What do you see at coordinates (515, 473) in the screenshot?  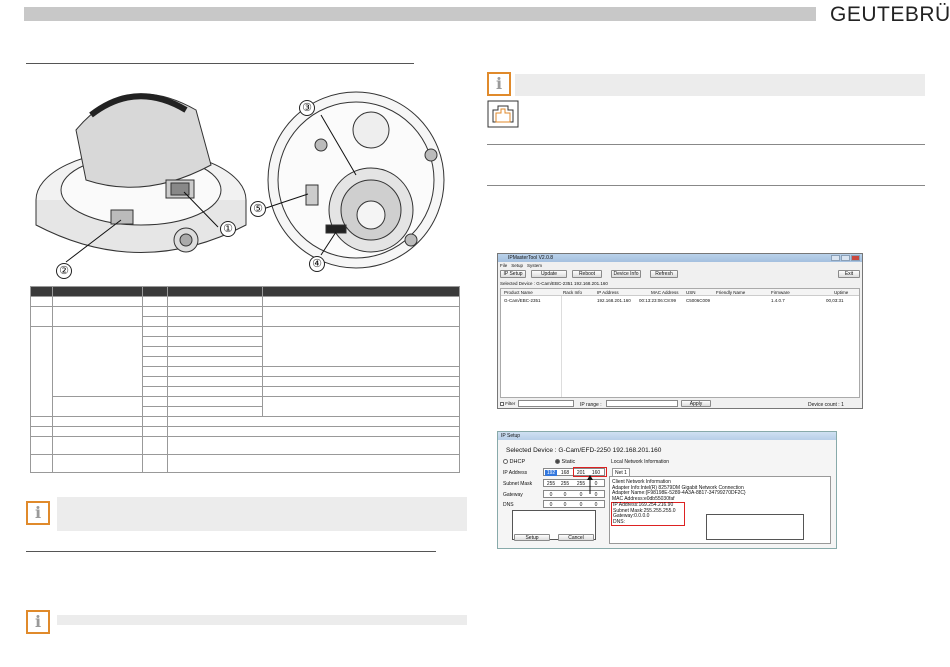 I see `ip-address-label: IP Address` at bounding box center [515, 473].